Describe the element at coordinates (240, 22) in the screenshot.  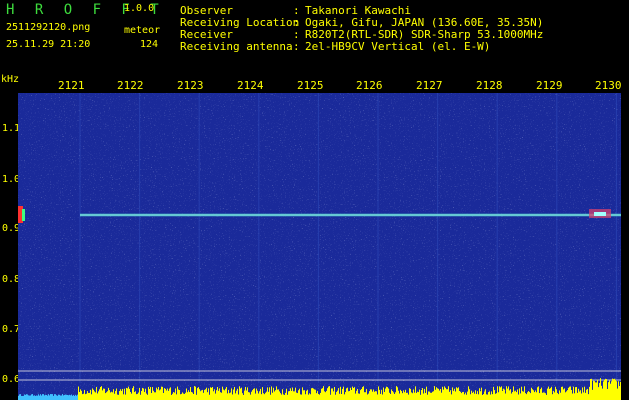
I see `location-label: Receiving Location` at that location.